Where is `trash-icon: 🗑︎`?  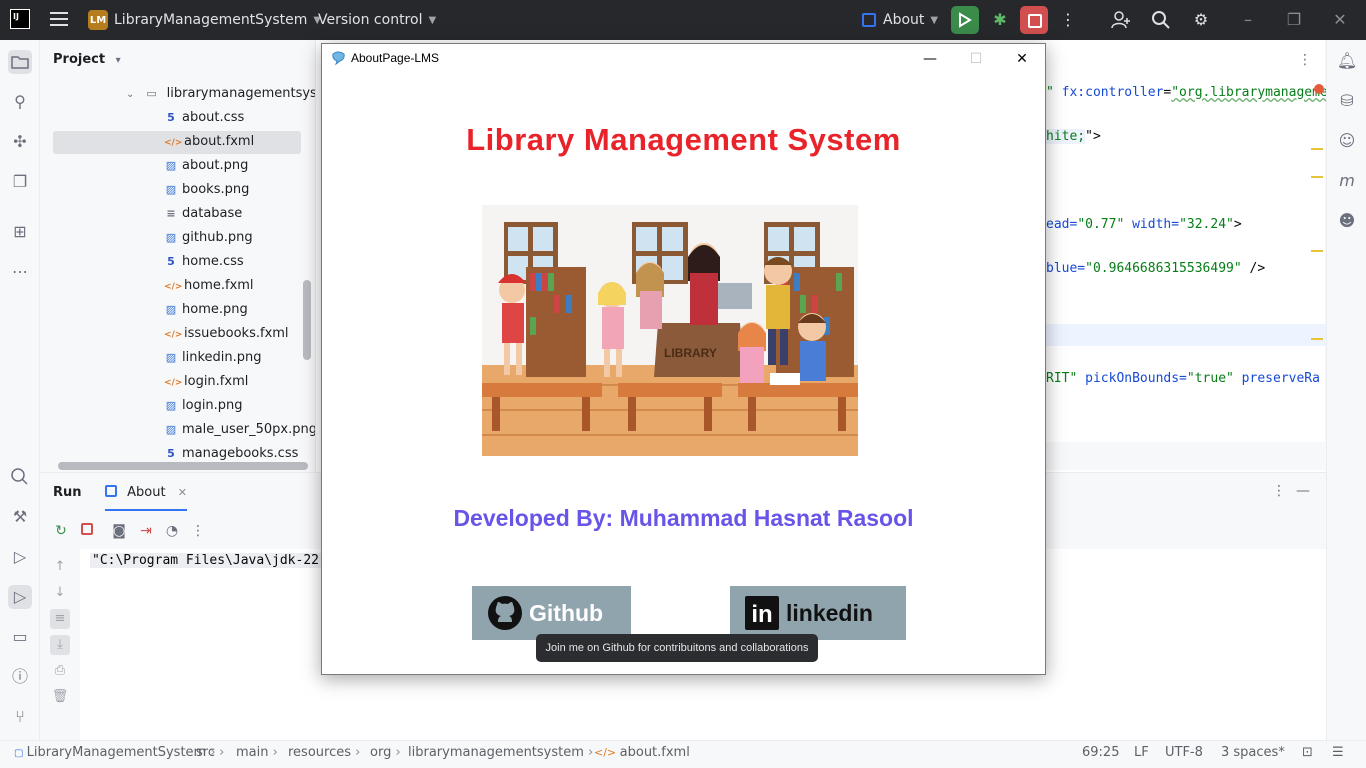 trash-icon: 🗑︎ is located at coordinates (60, 697).